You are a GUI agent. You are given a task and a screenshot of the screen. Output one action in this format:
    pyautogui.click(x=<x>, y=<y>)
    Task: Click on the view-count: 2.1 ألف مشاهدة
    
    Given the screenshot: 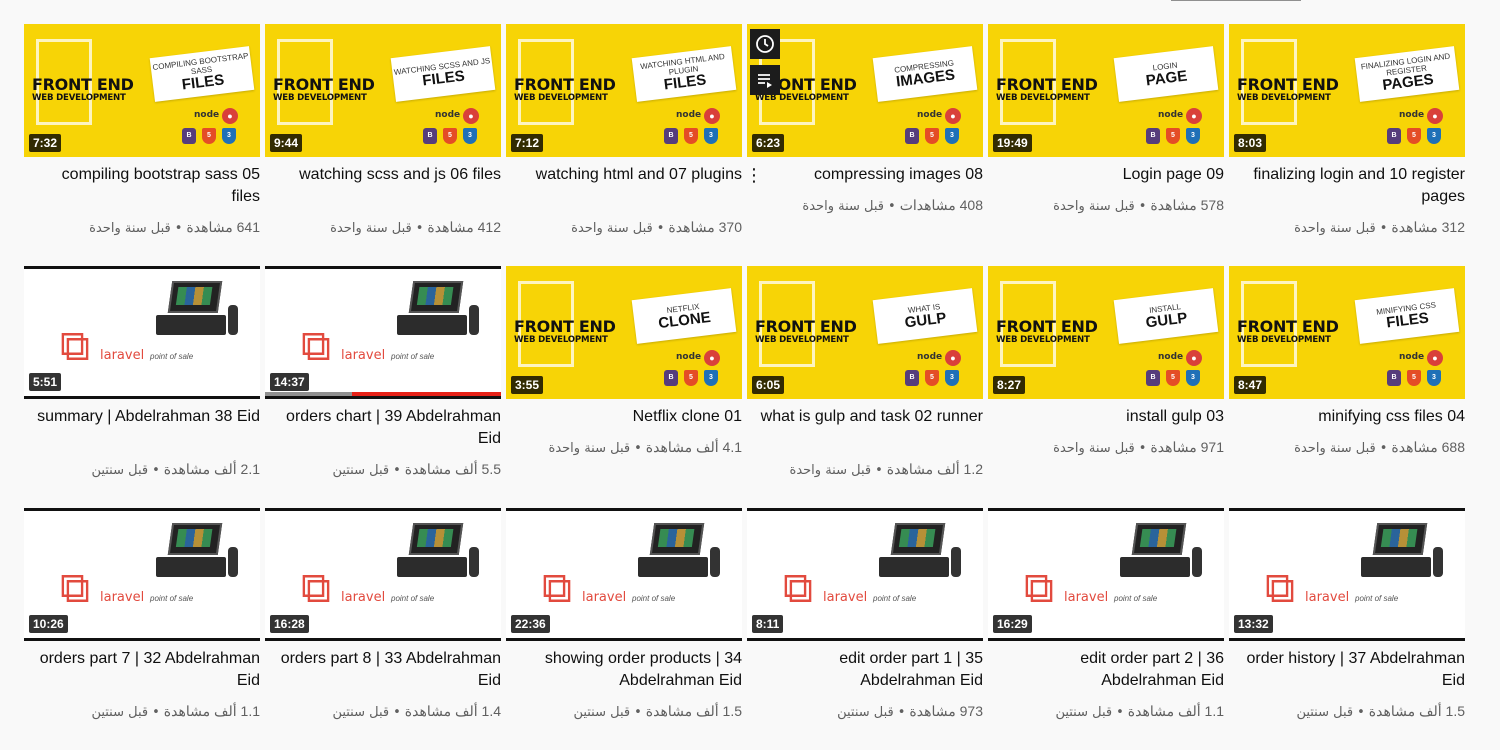 What is the action you would take?
    pyautogui.click(x=211, y=469)
    